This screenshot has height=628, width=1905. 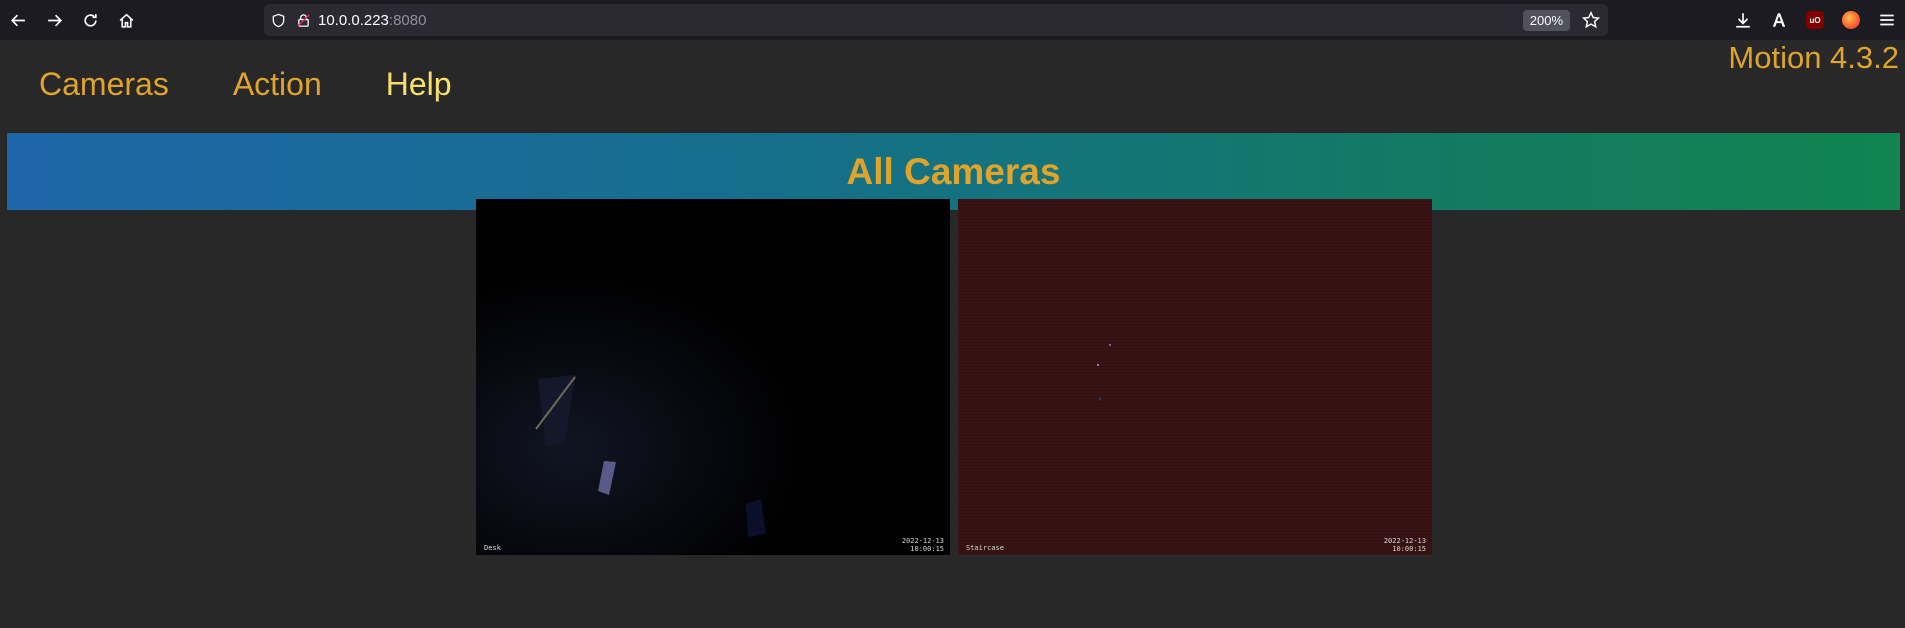 What do you see at coordinates (90, 20) in the screenshot?
I see `reload-icon` at bounding box center [90, 20].